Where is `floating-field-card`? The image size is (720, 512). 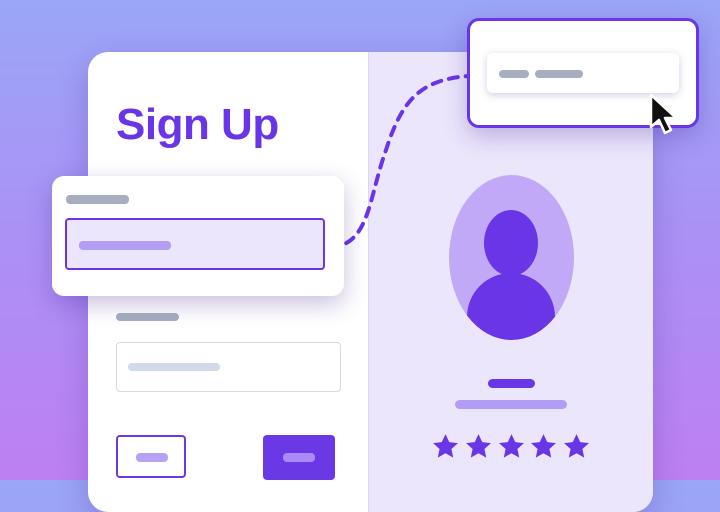 floating-field-card is located at coordinates (198, 236).